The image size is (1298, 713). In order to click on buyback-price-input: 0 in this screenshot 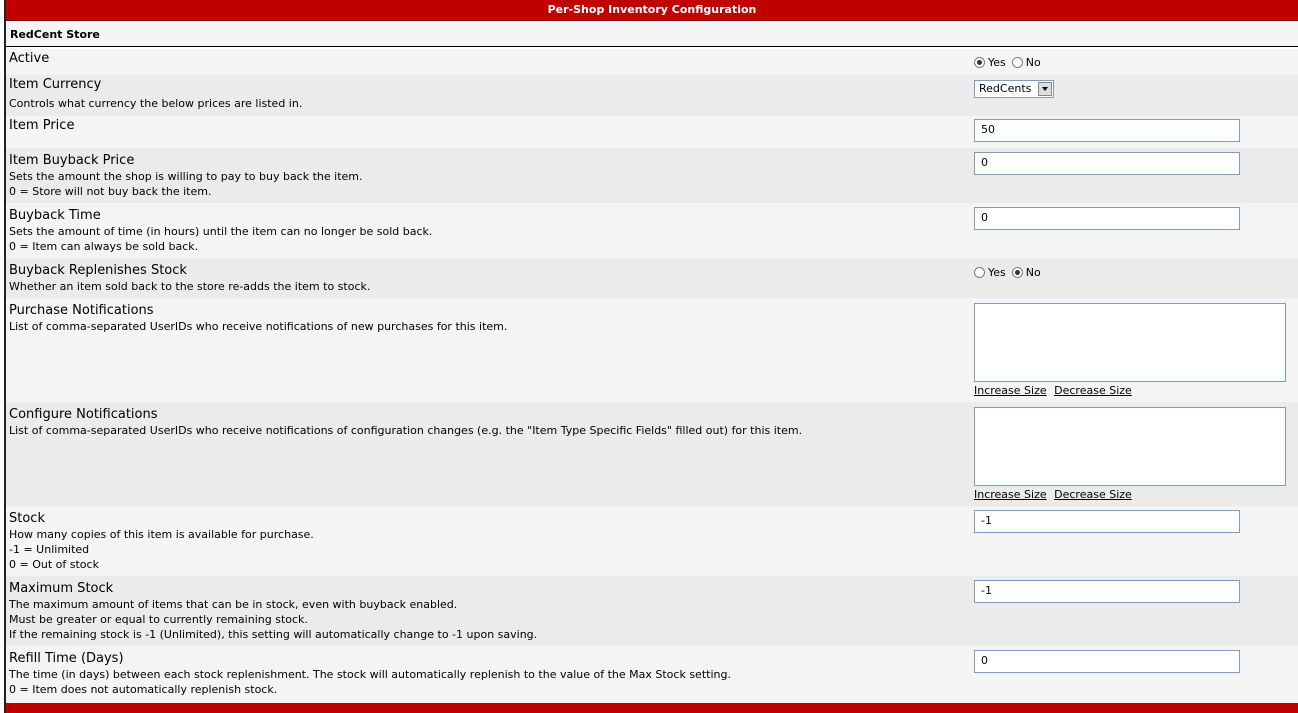, I will do `click(1107, 163)`.